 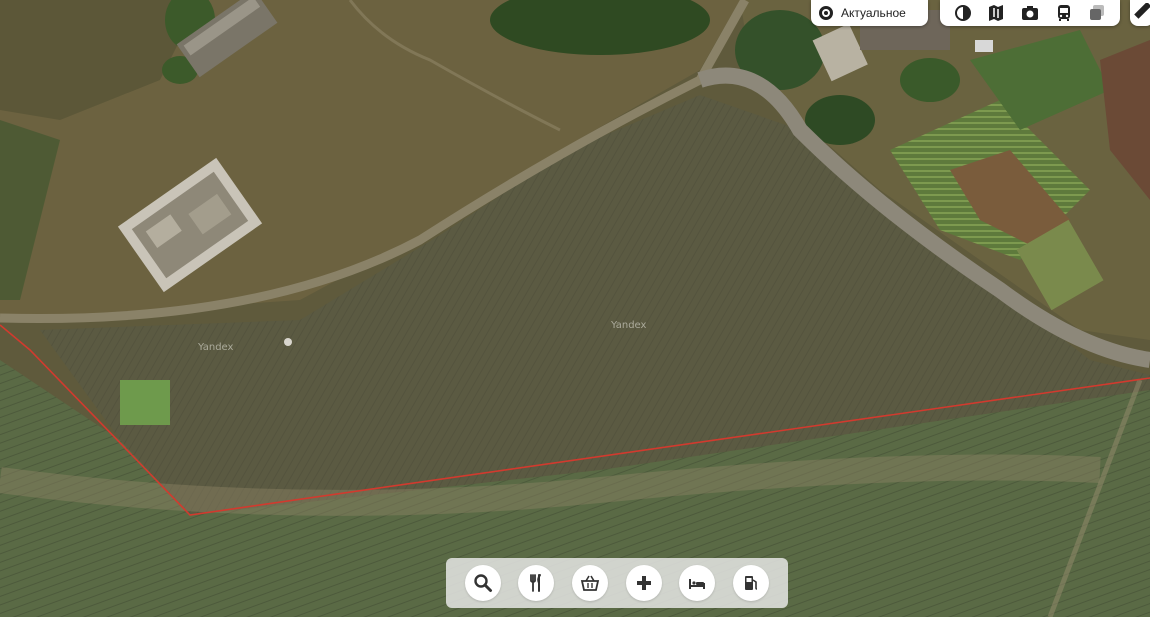 I want to click on medical-plus-icon, so click(x=643, y=583).